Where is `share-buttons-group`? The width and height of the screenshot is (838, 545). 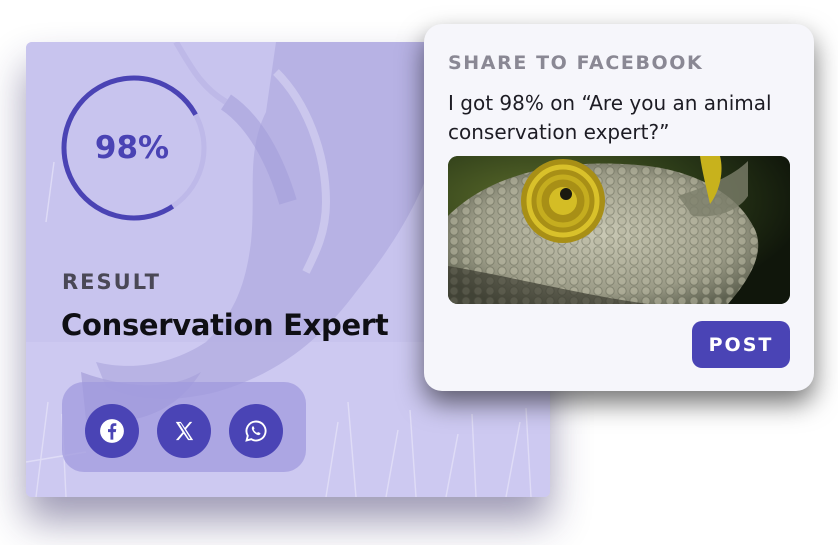 share-buttons-group is located at coordinates (184, 427).